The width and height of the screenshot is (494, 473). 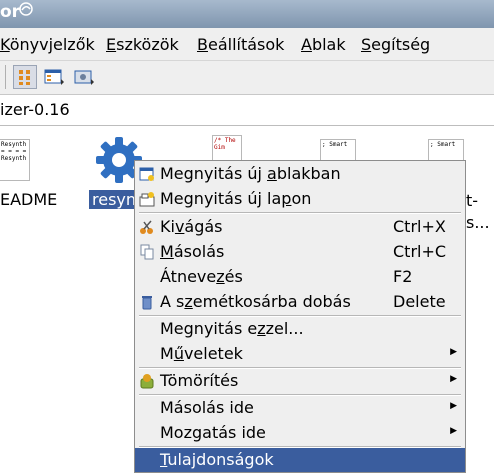 I want to click on menu-window: Ablak, so click(x=323, y=44).